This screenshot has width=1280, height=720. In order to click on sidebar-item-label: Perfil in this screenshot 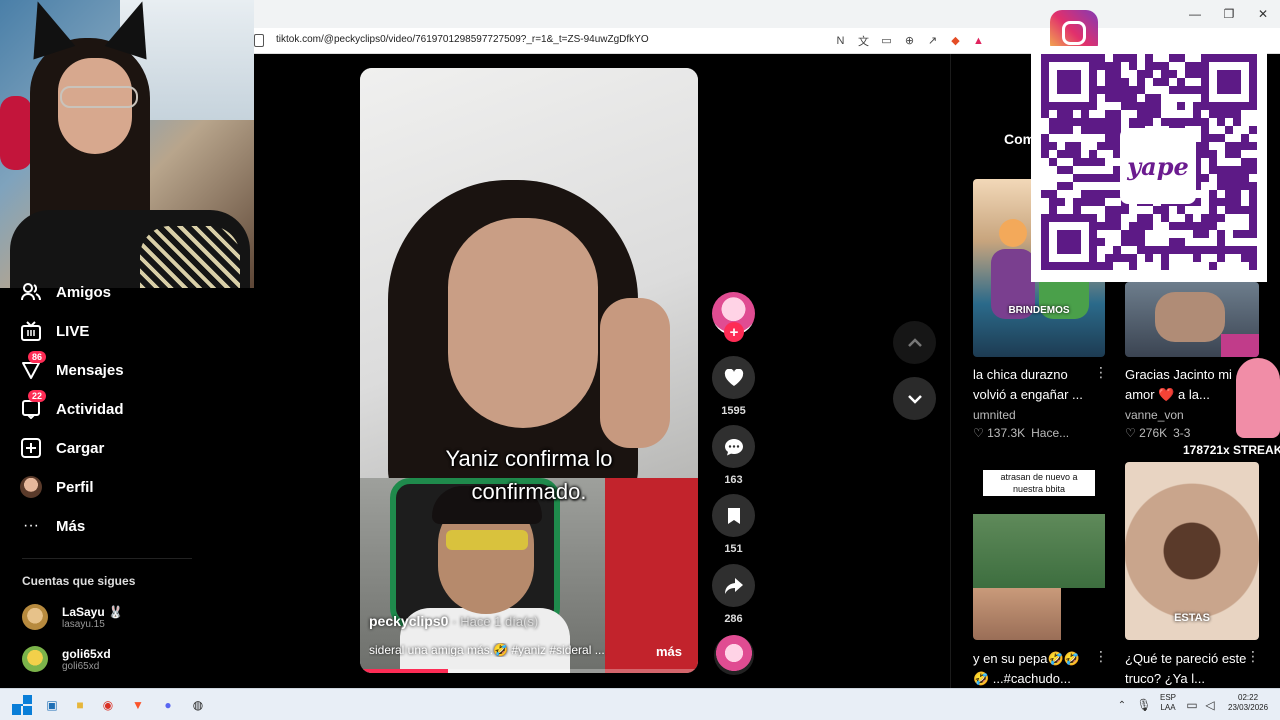, I will do `click(75, 487)`.